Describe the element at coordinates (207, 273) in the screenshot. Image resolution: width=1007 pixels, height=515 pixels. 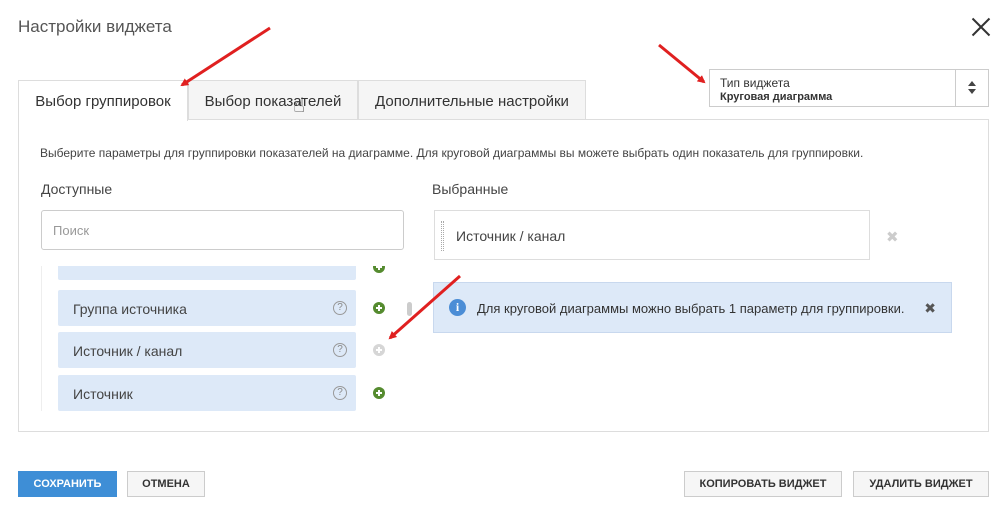
I see `list-item-partial` at that location.